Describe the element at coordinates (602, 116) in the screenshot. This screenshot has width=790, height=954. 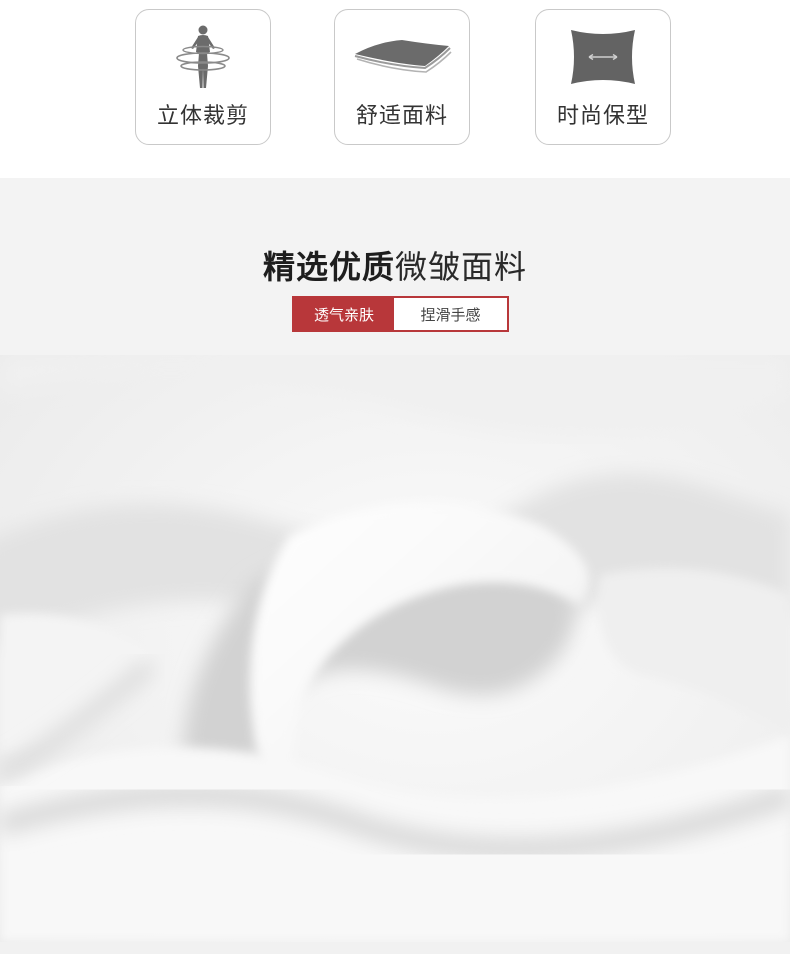
I see `feature-label: 时尚保型` at that location.